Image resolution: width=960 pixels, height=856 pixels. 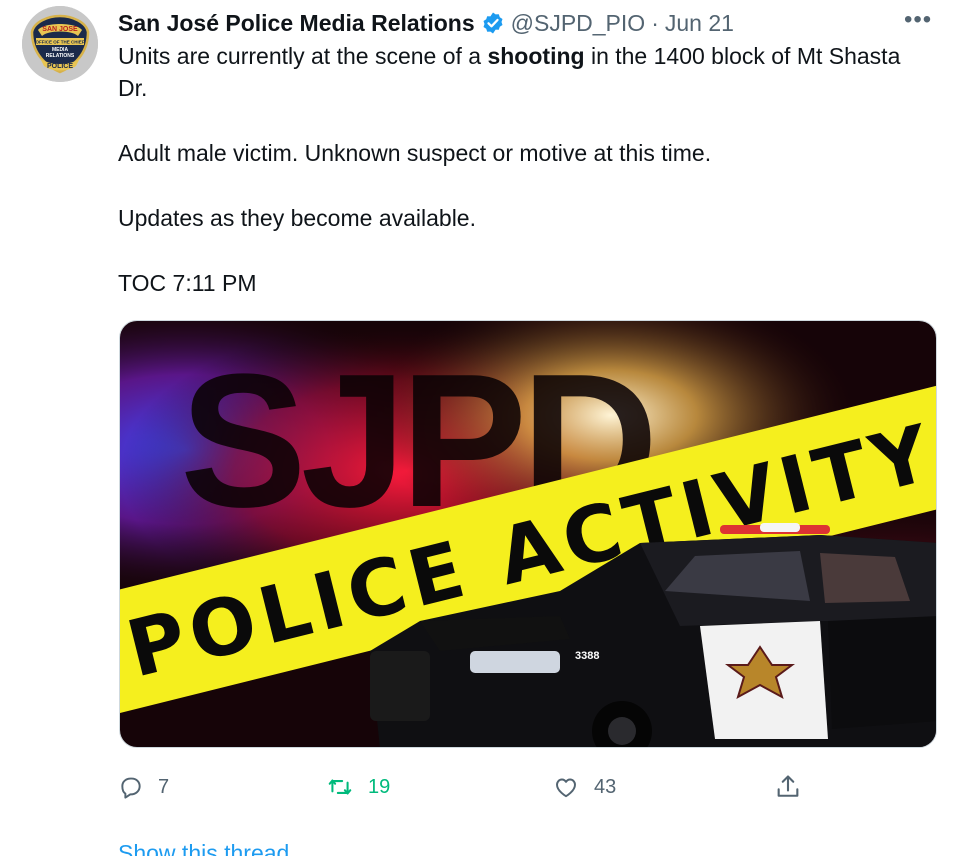 I want to click on logo-ribbon-text: OFFICE OF THE CHIEF, so click(x=60, y=42).